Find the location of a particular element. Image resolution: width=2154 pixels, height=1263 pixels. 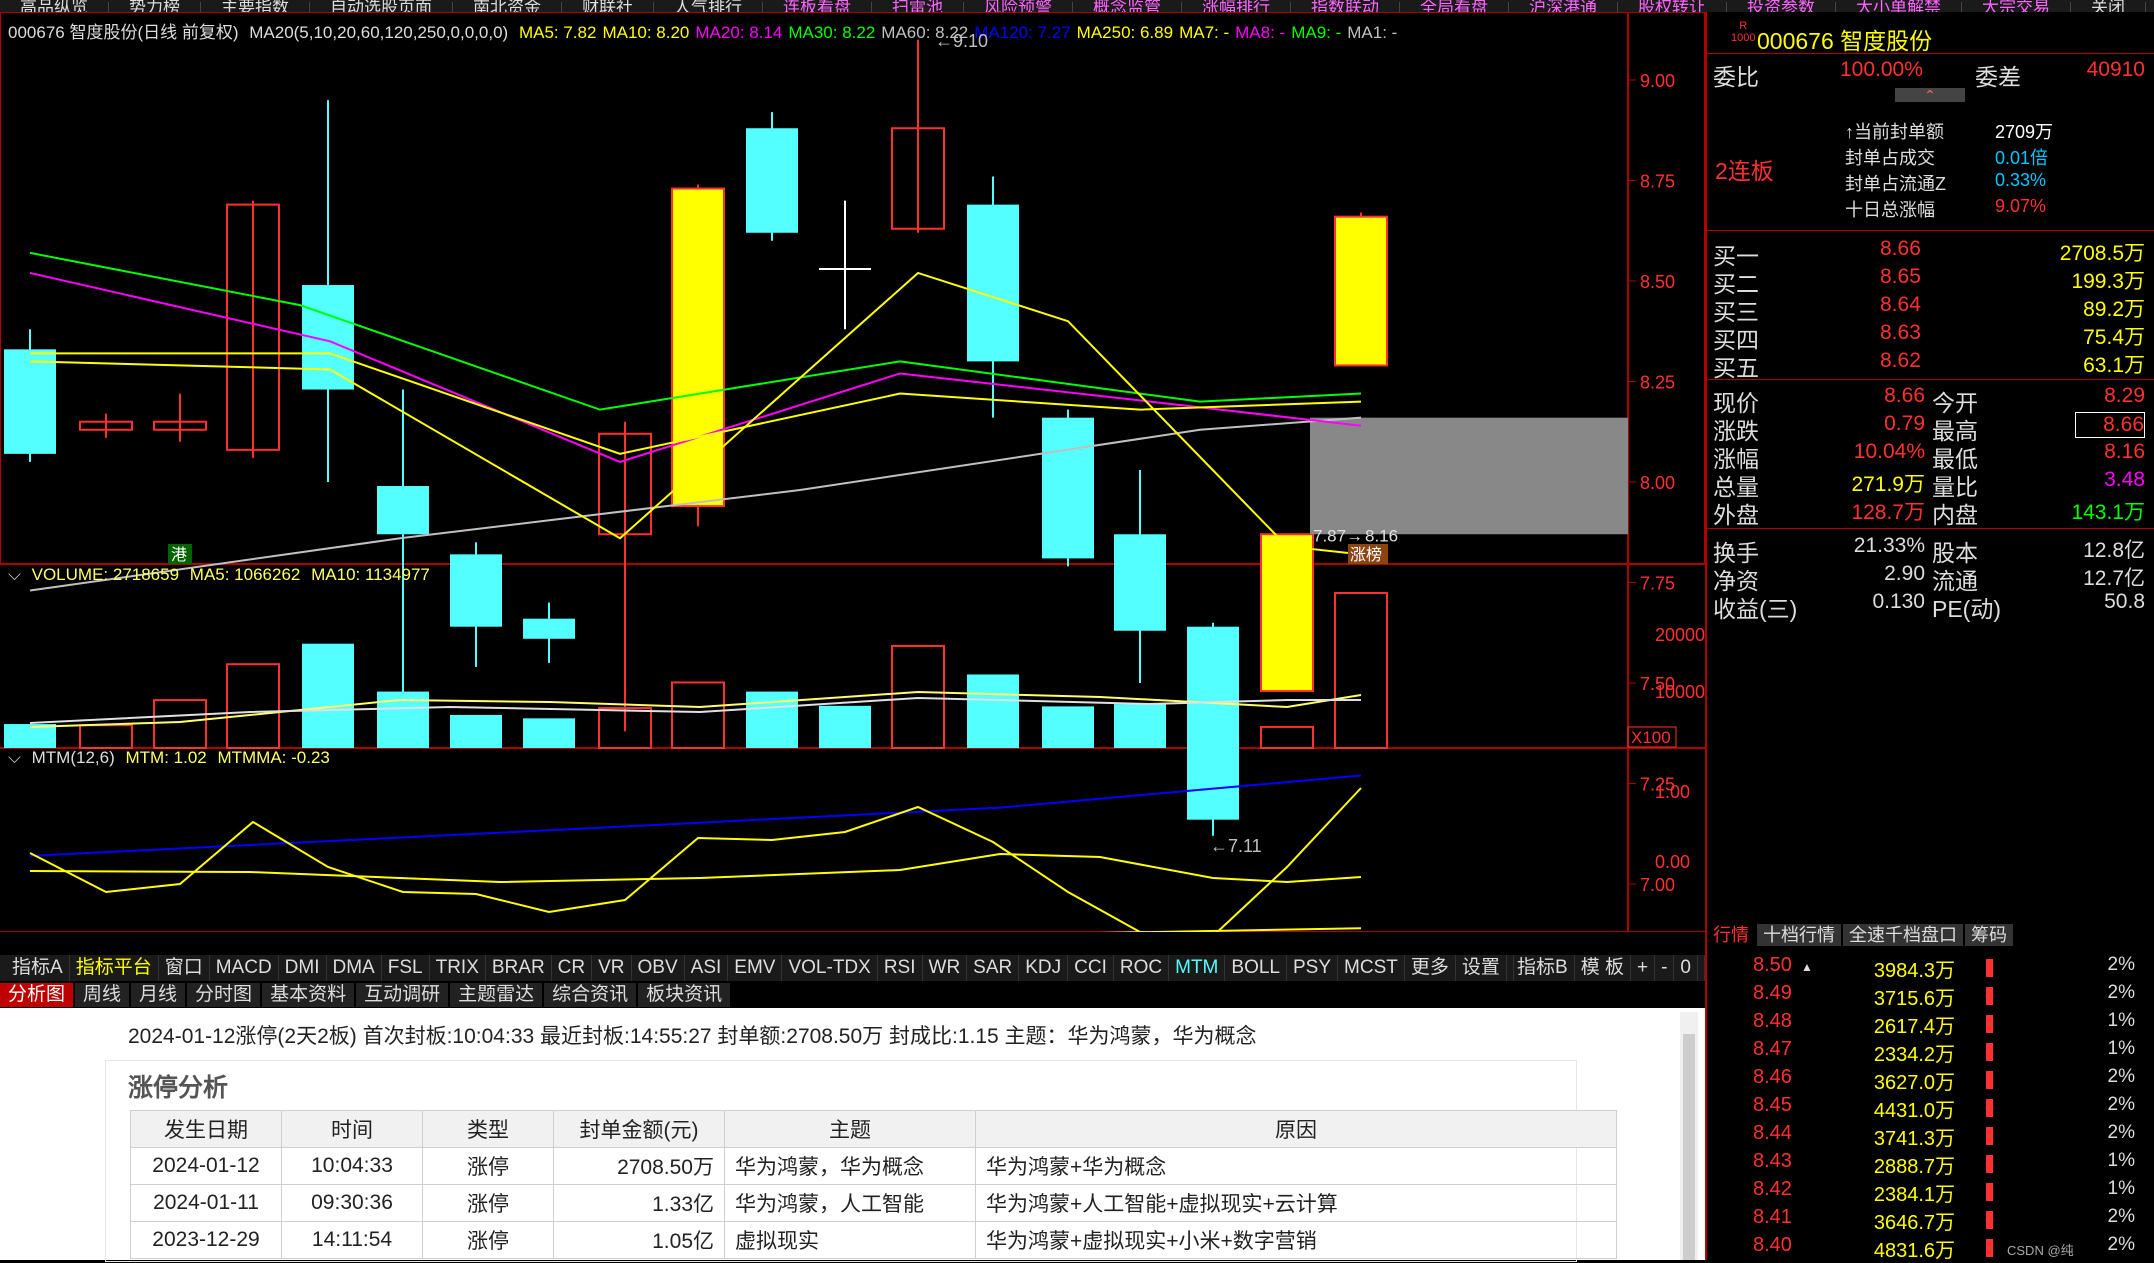

top-menu-item: 沪深港通 is located at coordinates (1563, 6).